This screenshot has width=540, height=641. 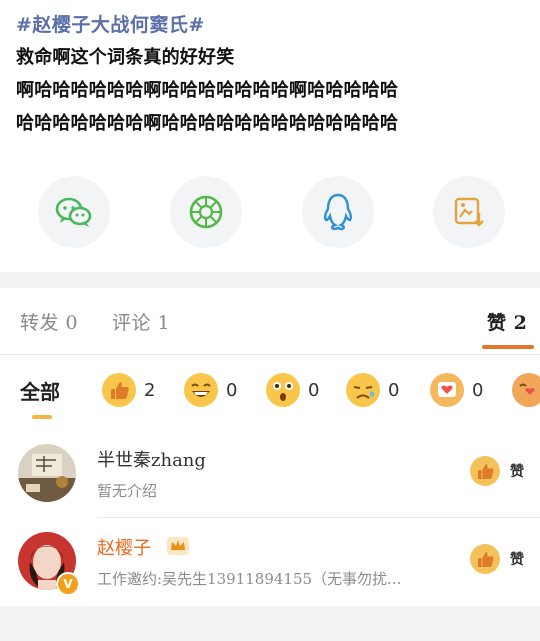 What do you see at coordinates (42, 417) in the screenshot?
I see `reaction-filter-indicator` at bounding box center [42, 417].